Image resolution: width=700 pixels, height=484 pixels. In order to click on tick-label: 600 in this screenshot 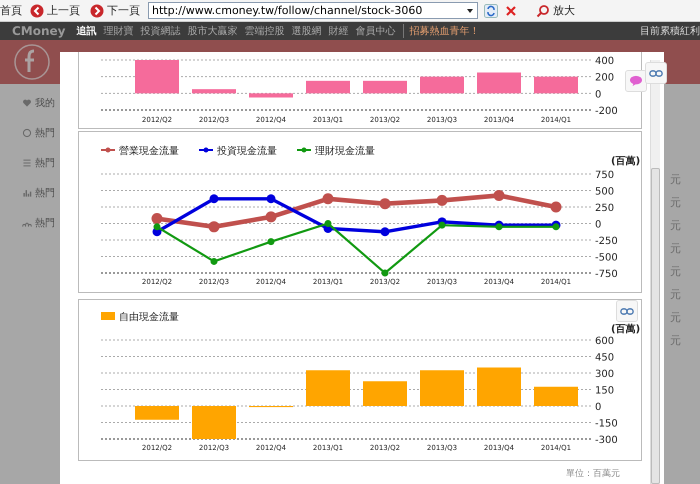, I will do `click(604, 341)`.